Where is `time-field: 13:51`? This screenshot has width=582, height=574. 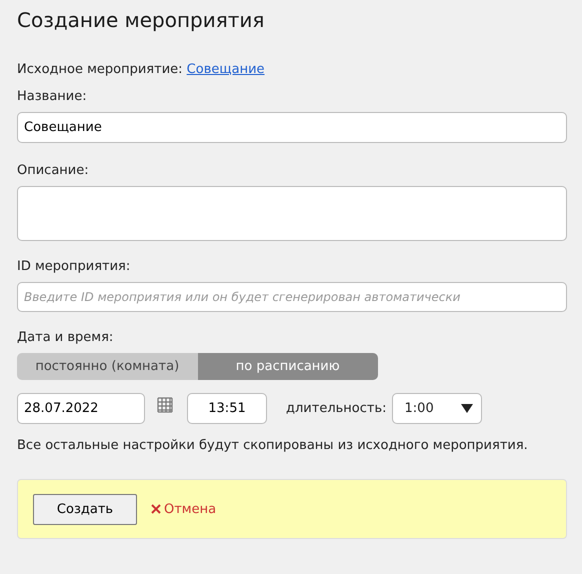
time-field: 13:51 is located at coordinates (227, 408).